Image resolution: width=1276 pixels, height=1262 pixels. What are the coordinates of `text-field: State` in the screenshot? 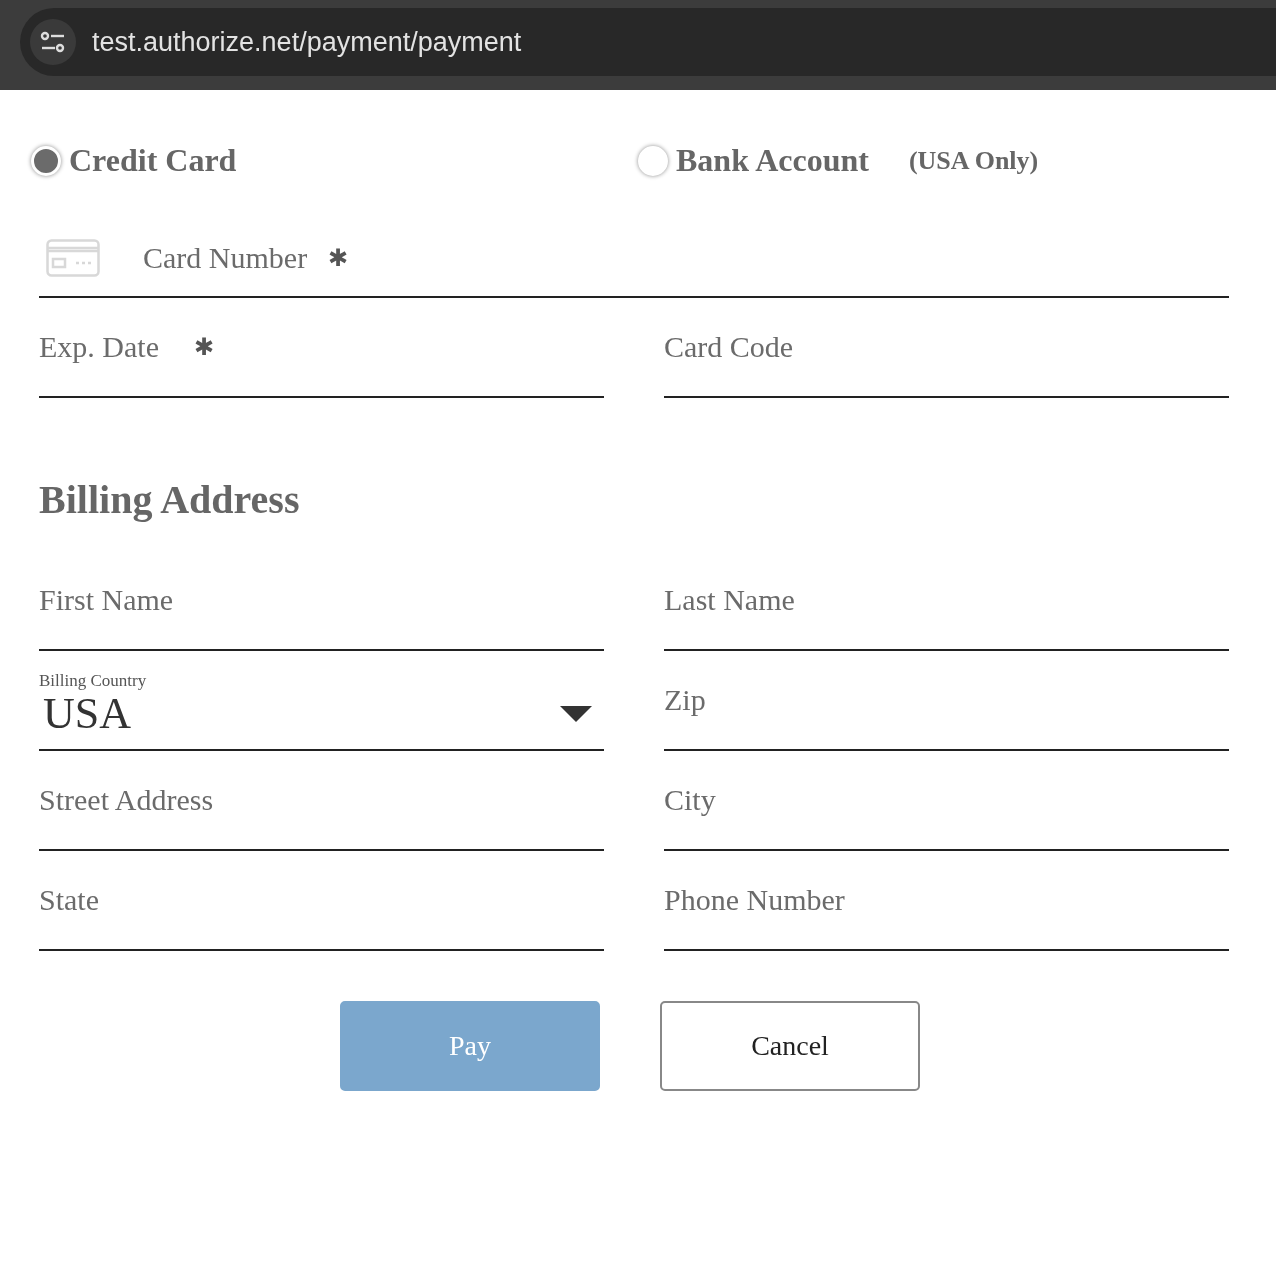 It's located at (321, 900).